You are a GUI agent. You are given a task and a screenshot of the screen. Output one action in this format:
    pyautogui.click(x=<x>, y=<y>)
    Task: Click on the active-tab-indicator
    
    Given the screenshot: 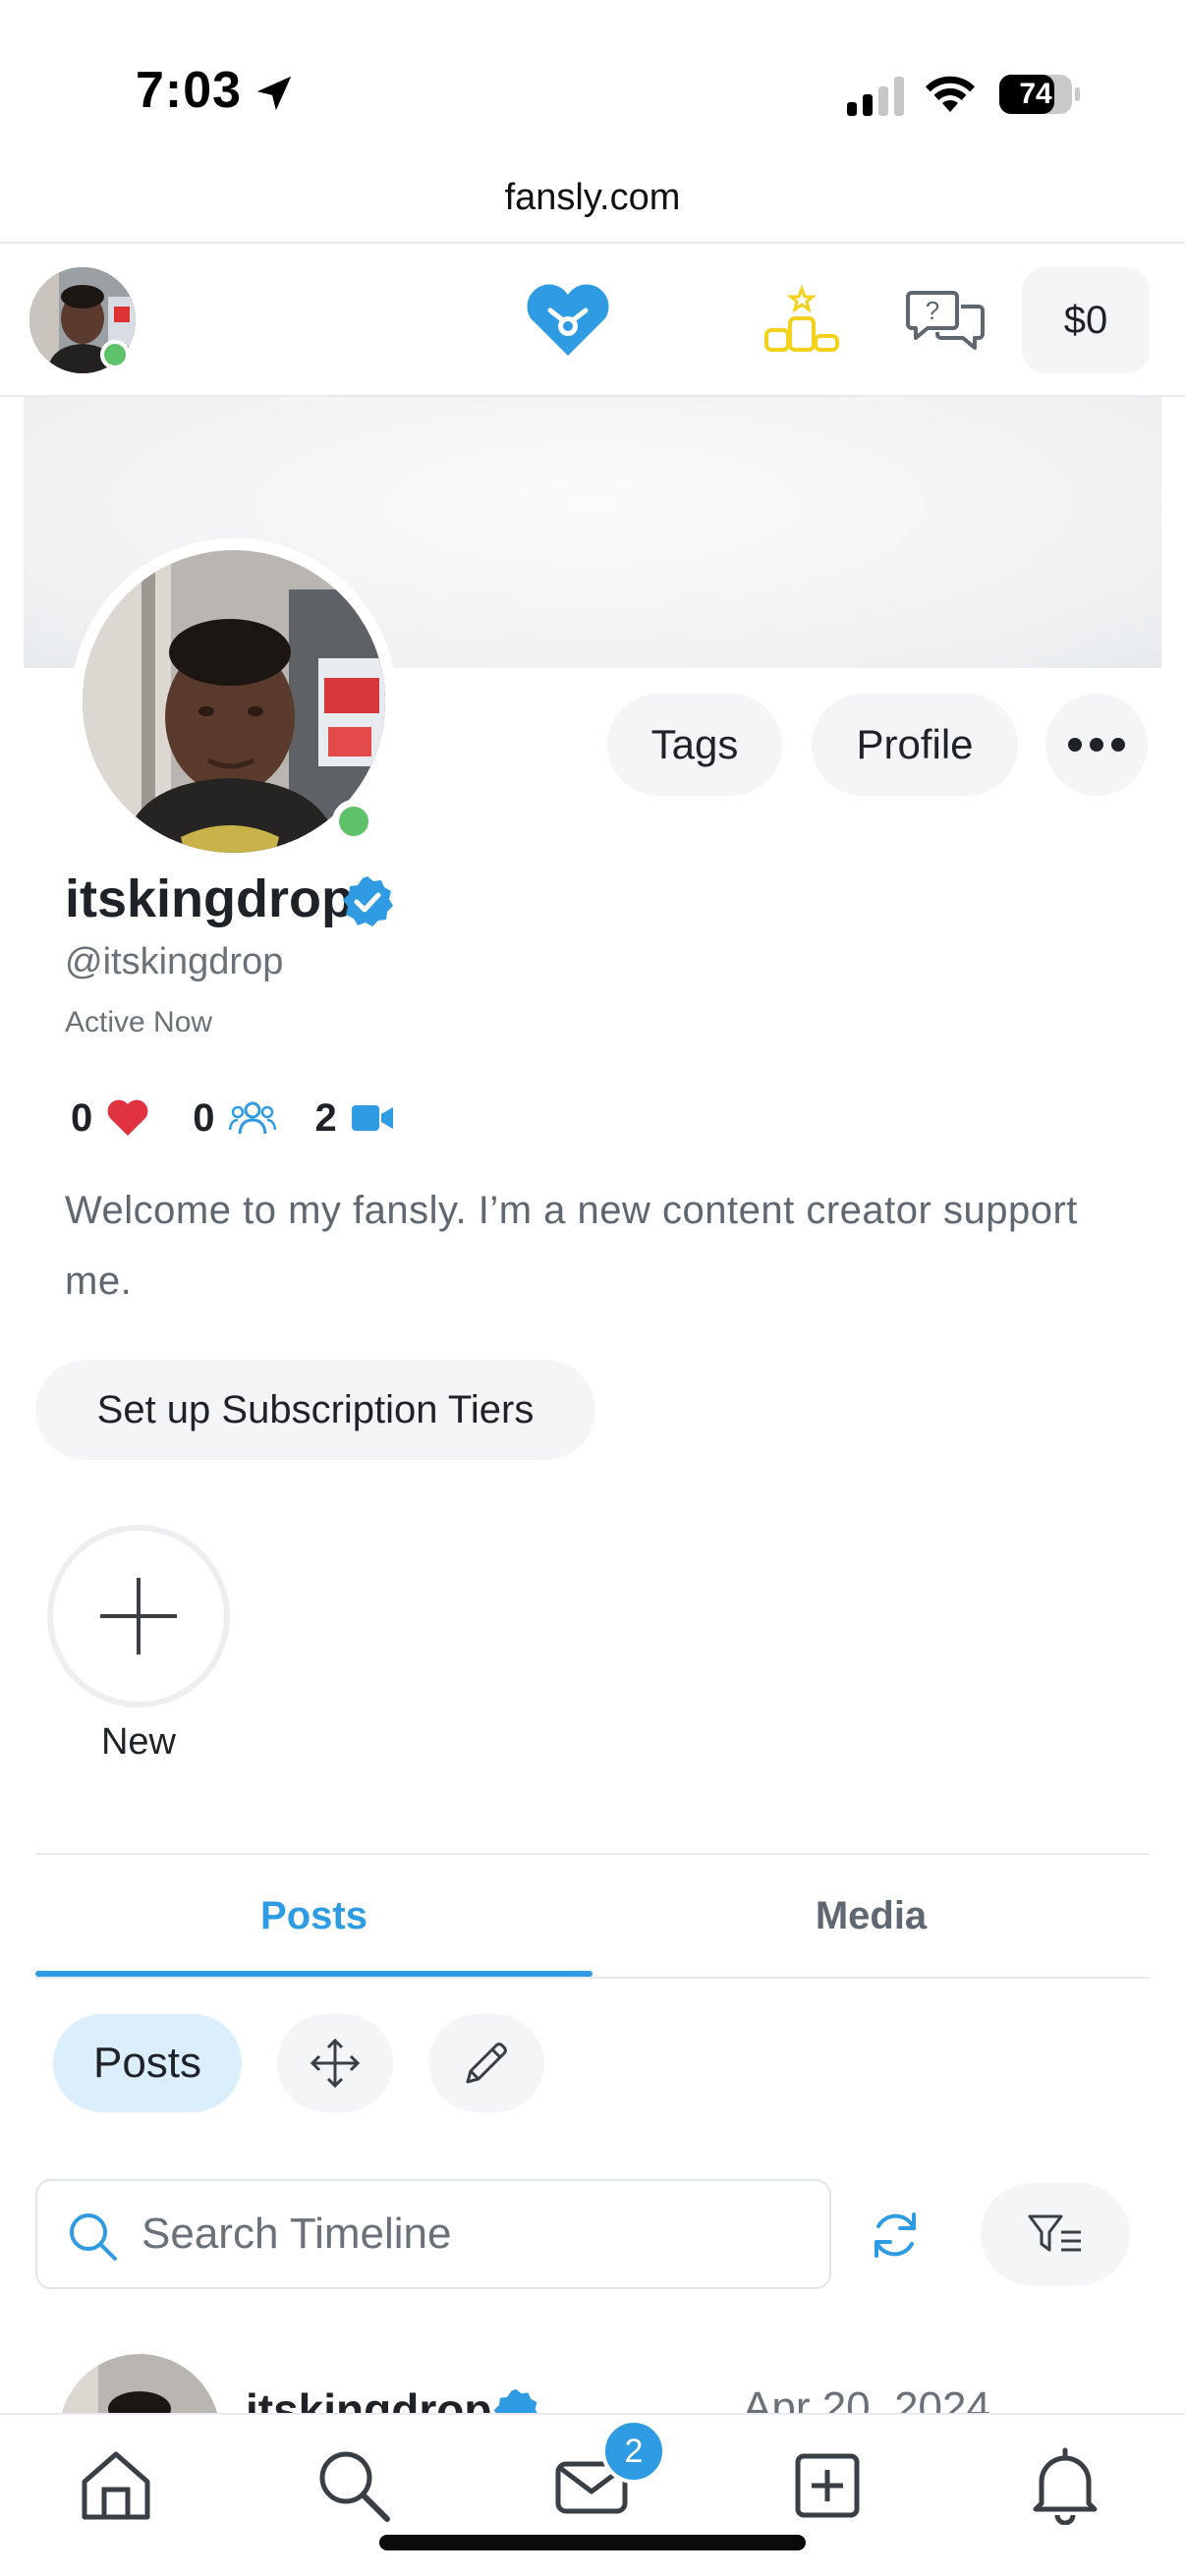 What is the action you would take?
    pyautogui.click(x=314, y=1974)
    